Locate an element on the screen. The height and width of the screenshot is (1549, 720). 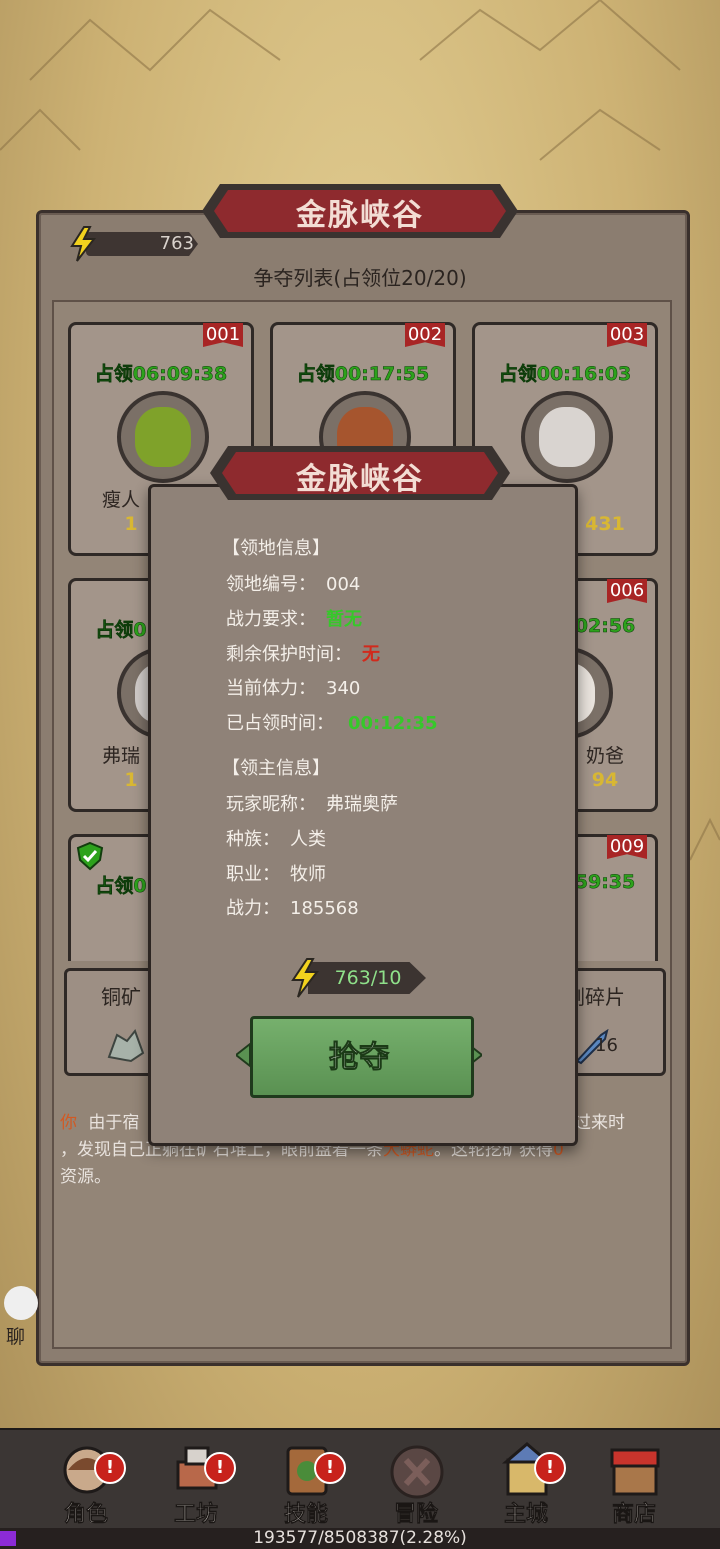
nav-label: 工坊 is located at coordinates (196, 1515).